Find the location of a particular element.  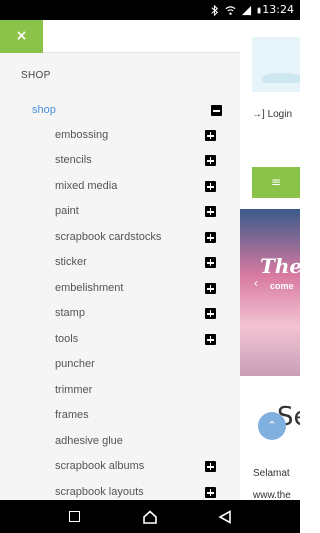

recent-apps-icon is located at coordinates (74, 516).